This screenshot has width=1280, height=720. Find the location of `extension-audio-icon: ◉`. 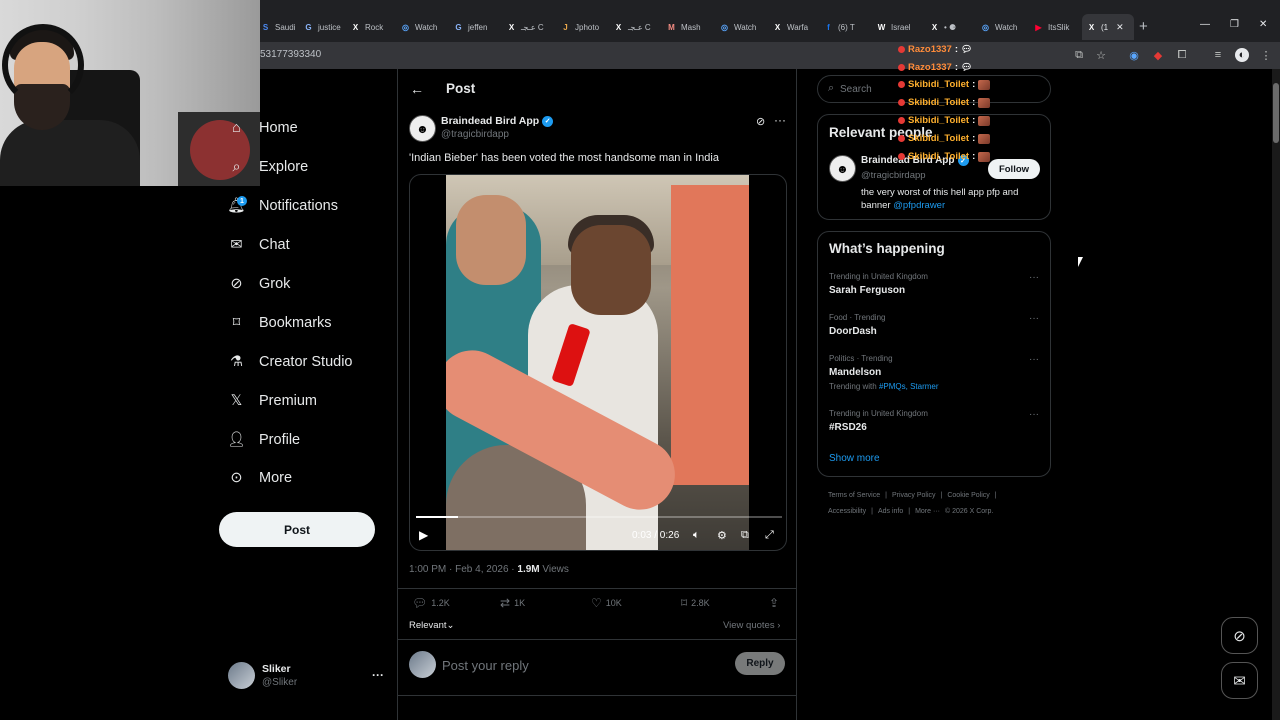

extension-audio-icon: ◉ is located at coordinates (1134, 55).